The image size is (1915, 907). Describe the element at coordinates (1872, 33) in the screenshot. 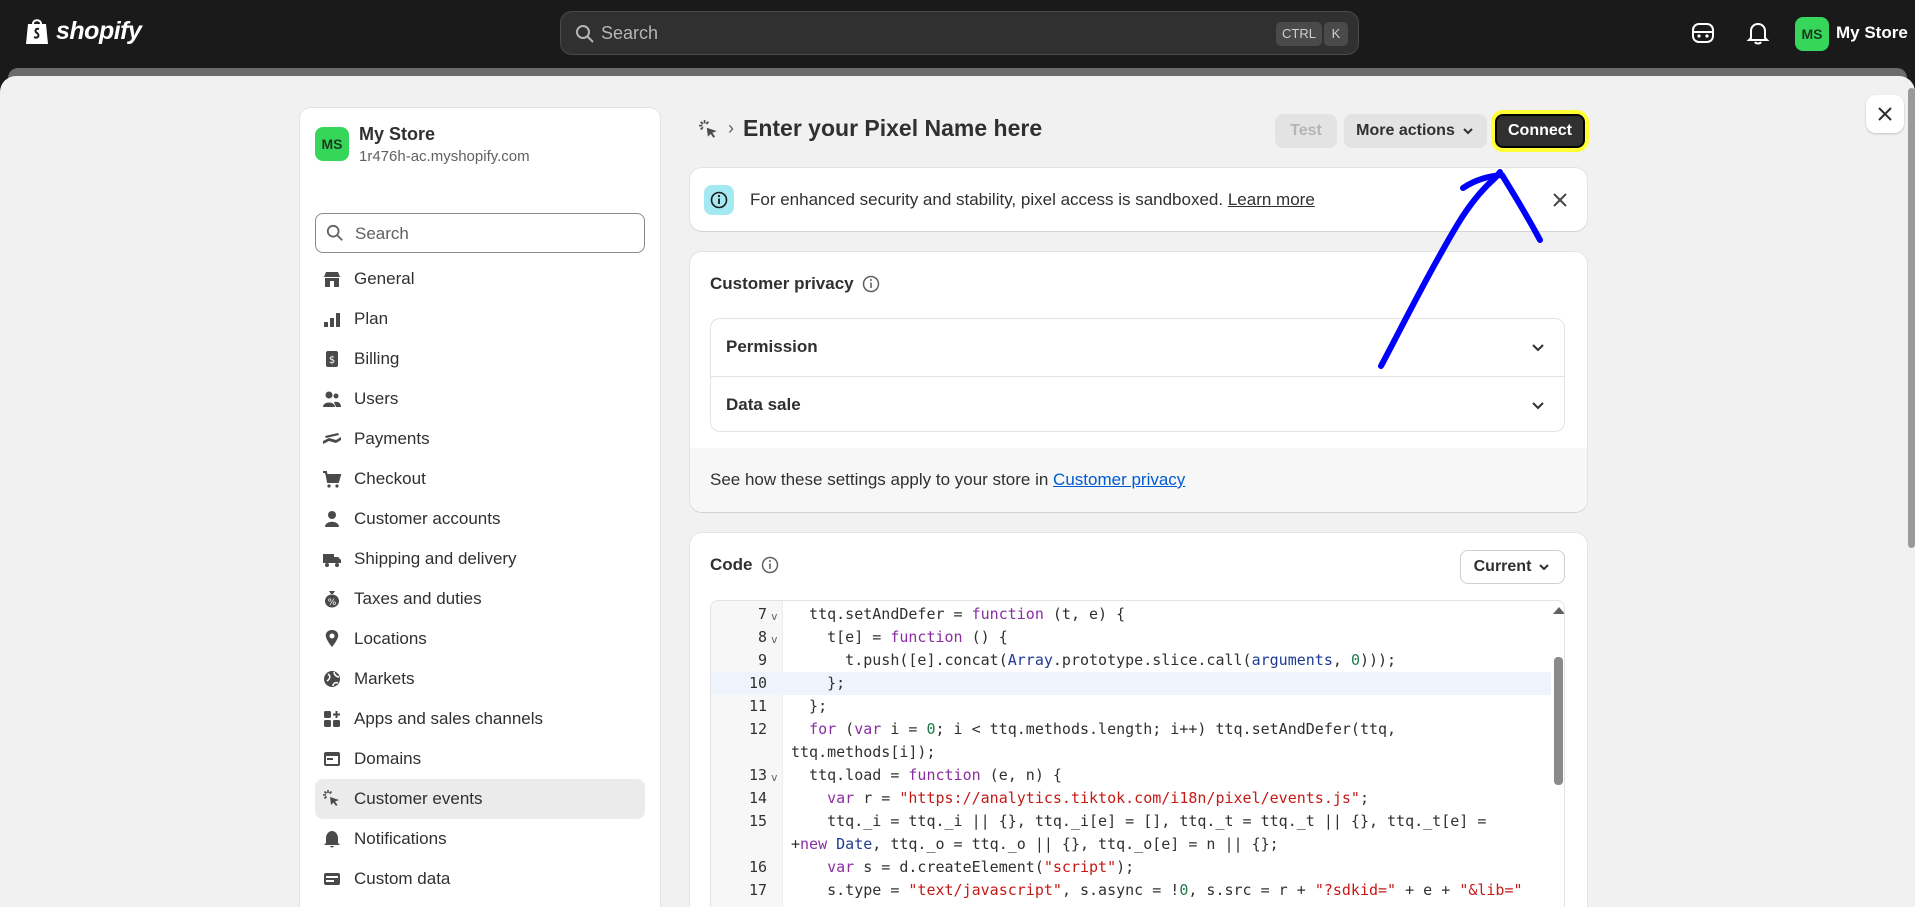

I see `store-name-top: My Store` at that location.